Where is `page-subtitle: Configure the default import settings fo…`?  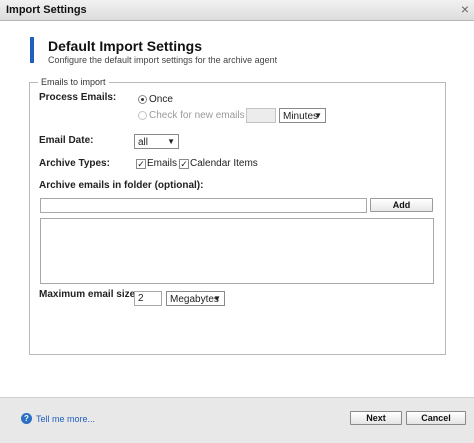 page-subtitle: Configure the default import settings fo… is located at coordinates (163, 60).